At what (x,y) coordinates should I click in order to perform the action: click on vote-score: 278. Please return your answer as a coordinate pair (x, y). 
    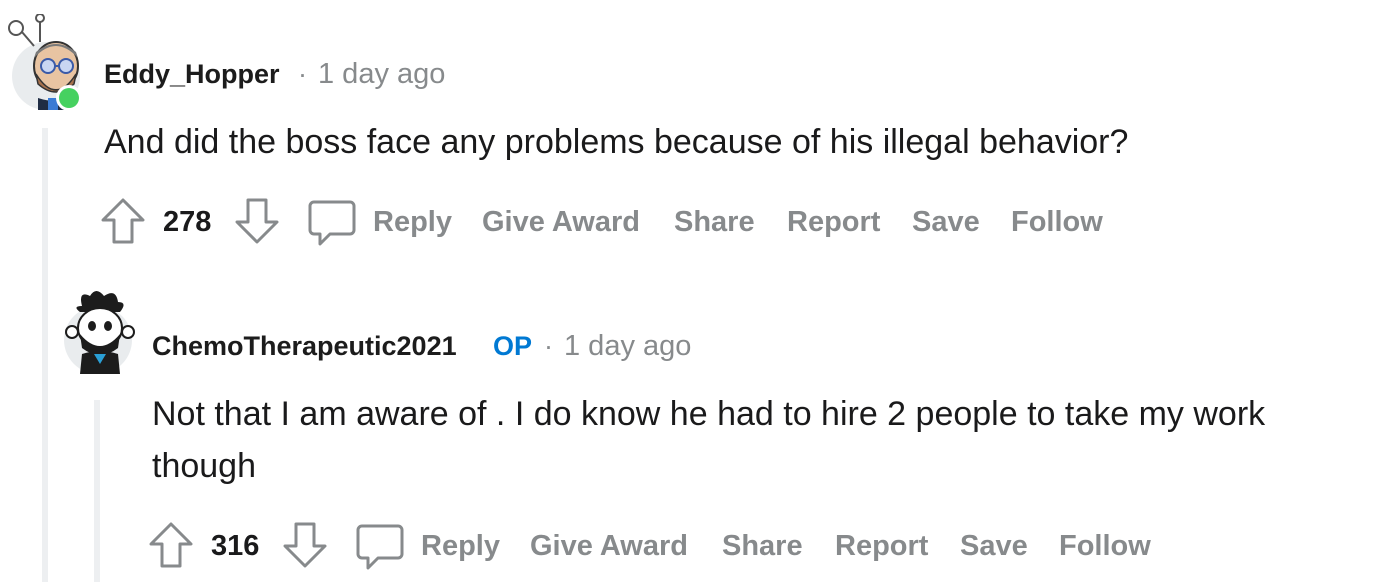
    Looking at the image, I should click on (187, 222).